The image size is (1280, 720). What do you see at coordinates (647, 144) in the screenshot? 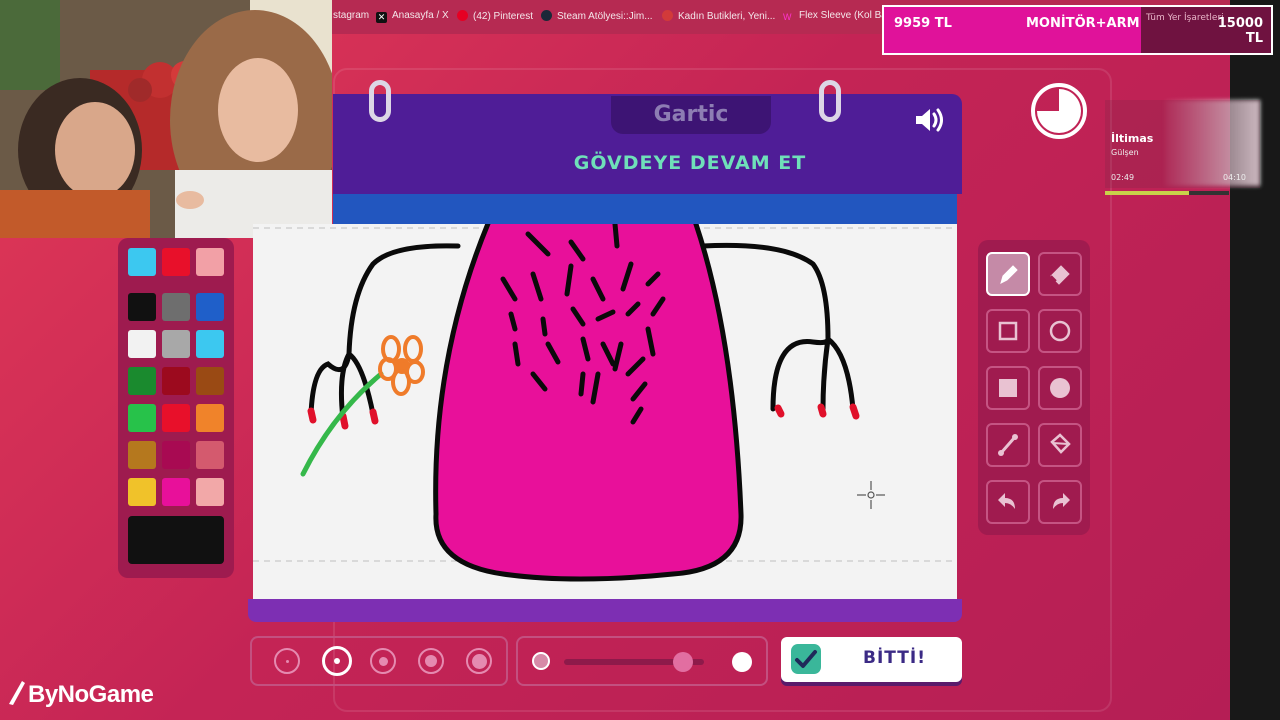
I see `notebook-header: Gartic GÖVDEYE DEVAM ET` at bounding box center [647, 144].